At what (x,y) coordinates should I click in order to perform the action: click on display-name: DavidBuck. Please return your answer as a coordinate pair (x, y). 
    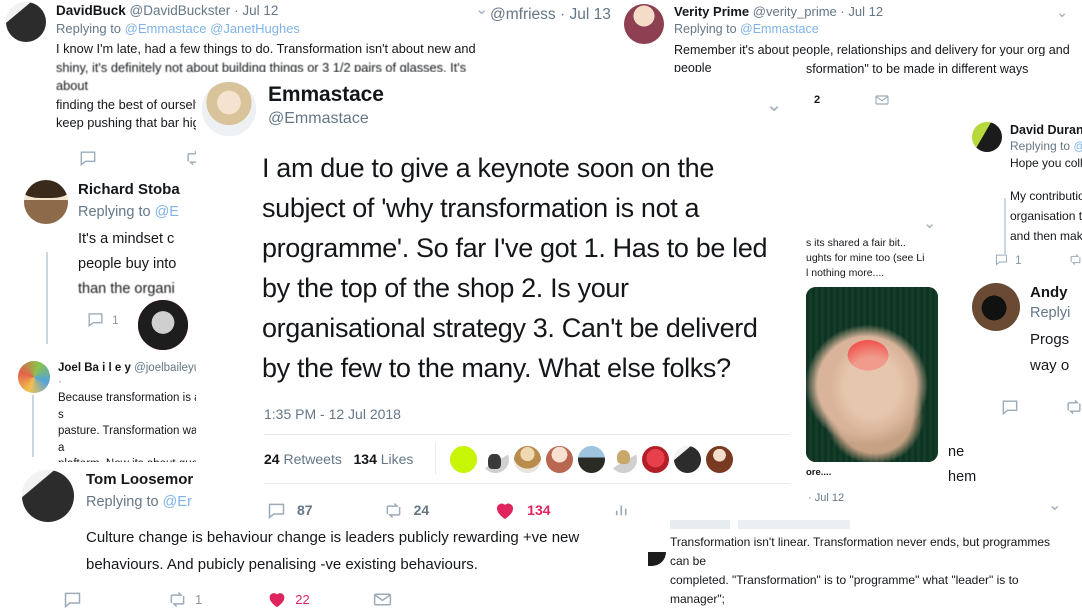
    Looking at the image, I should click on (91, 10).